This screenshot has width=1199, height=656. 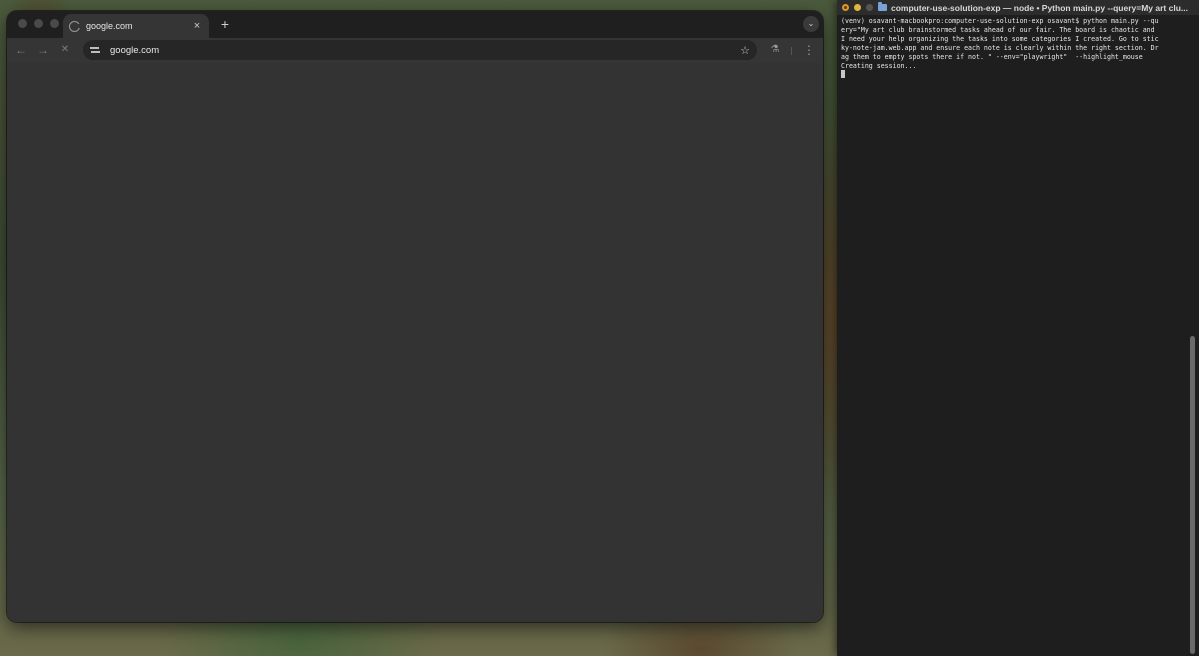 I want to click on tab-search-button: ⌄, so click(x=811, y=24).